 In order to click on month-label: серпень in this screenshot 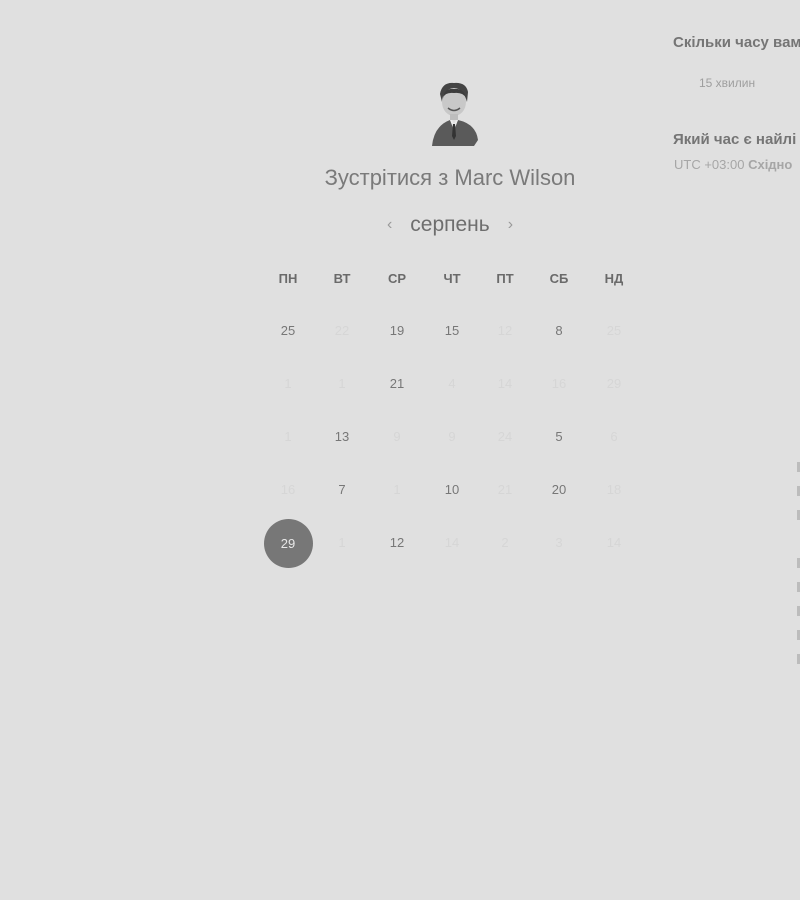, I will do `click(450, 224)`.